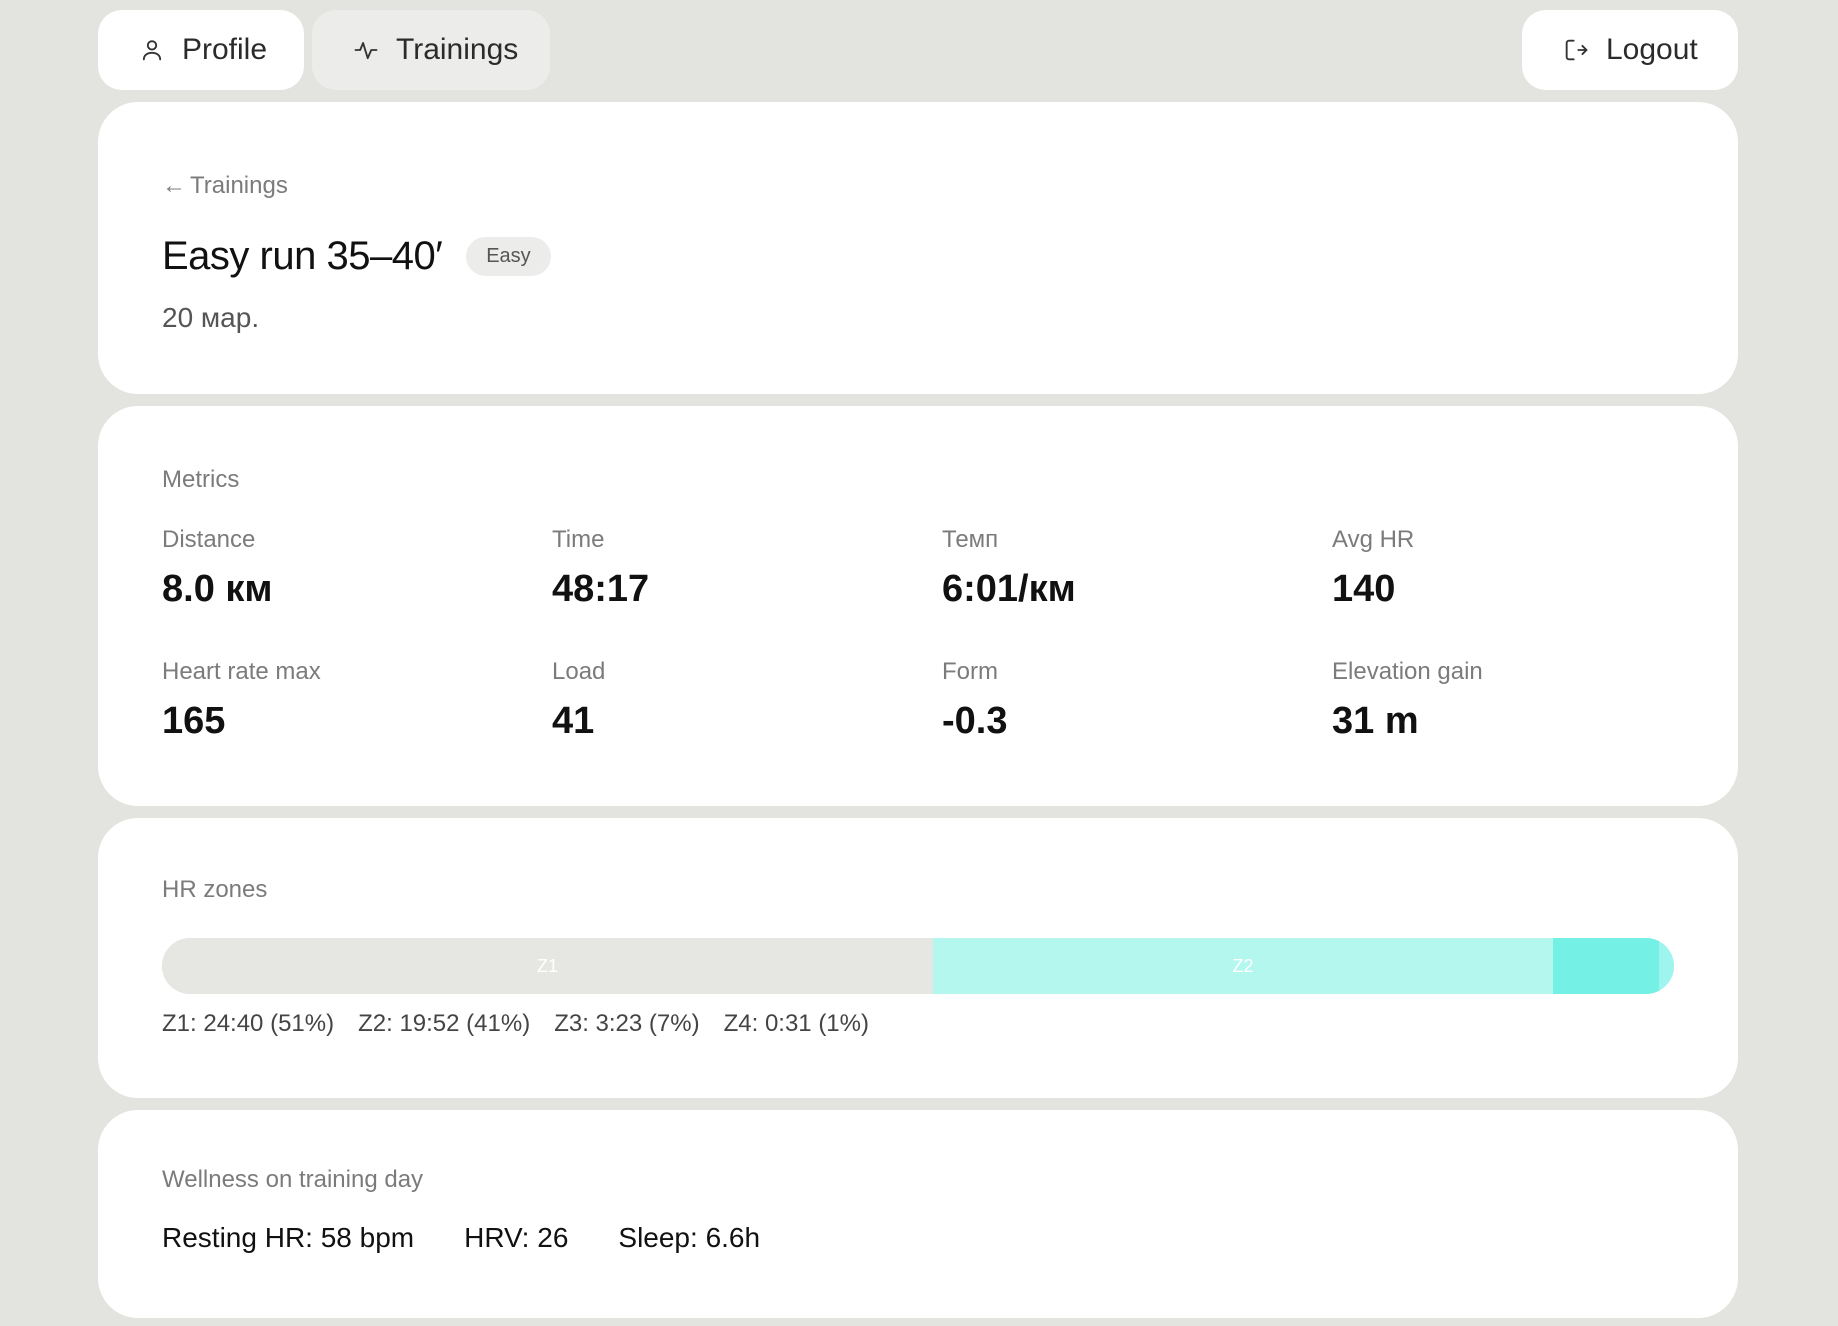 The image size is (1838, 1326). I want to click on logout-icon, so click(1576, 50).